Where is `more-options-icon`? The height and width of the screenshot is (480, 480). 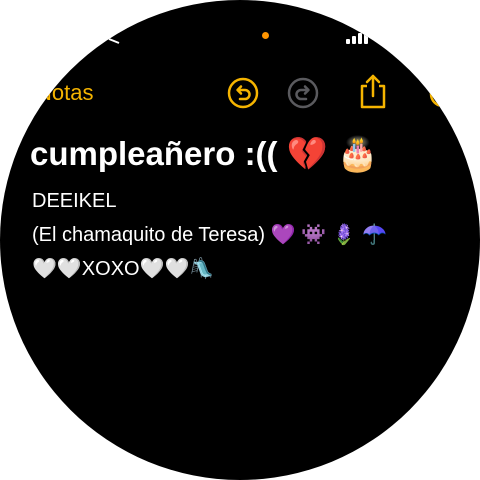
more-options-icon is located at coordinates (443, 94).